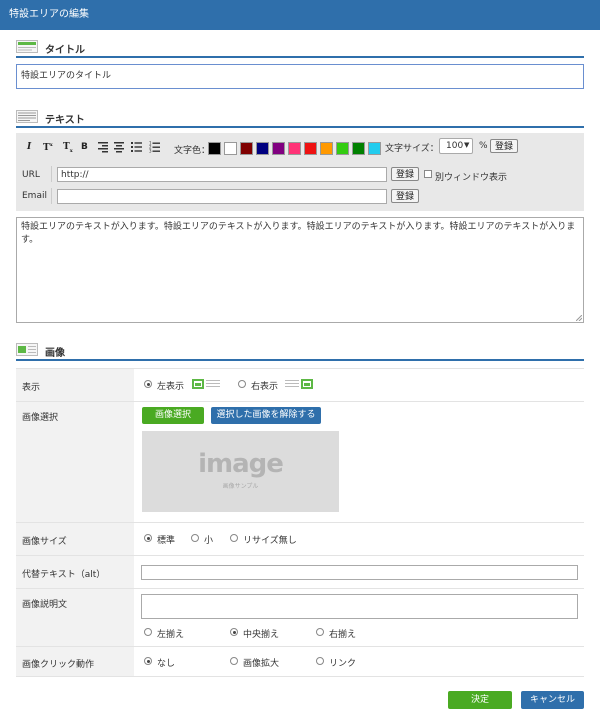 The image size is (600, 724). I want to click on click-zoom-radio, so click(234, 661).